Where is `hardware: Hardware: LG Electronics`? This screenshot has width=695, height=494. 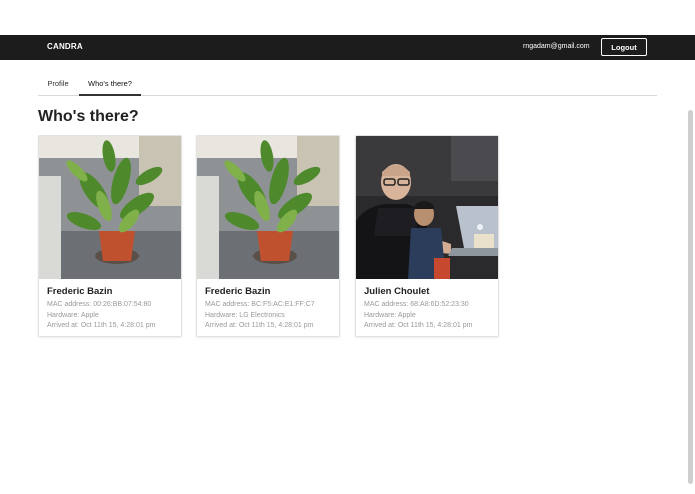 hardware: Hardware: LG Electronics is located at coordinates (245, 315).